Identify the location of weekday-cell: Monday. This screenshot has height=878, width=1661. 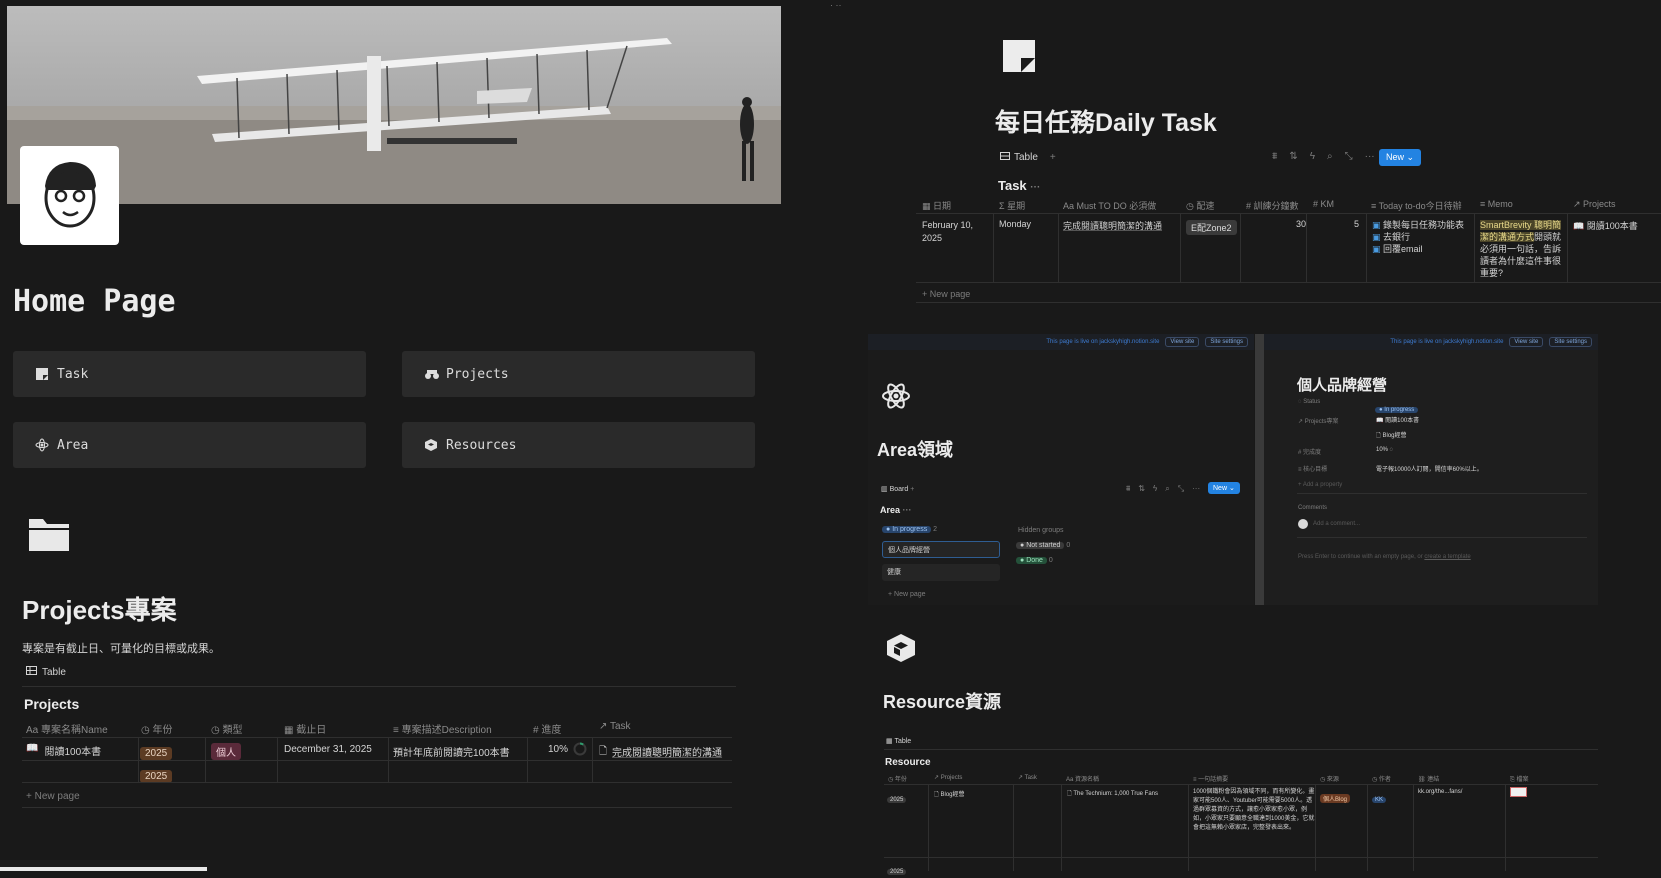
(1015, 224).